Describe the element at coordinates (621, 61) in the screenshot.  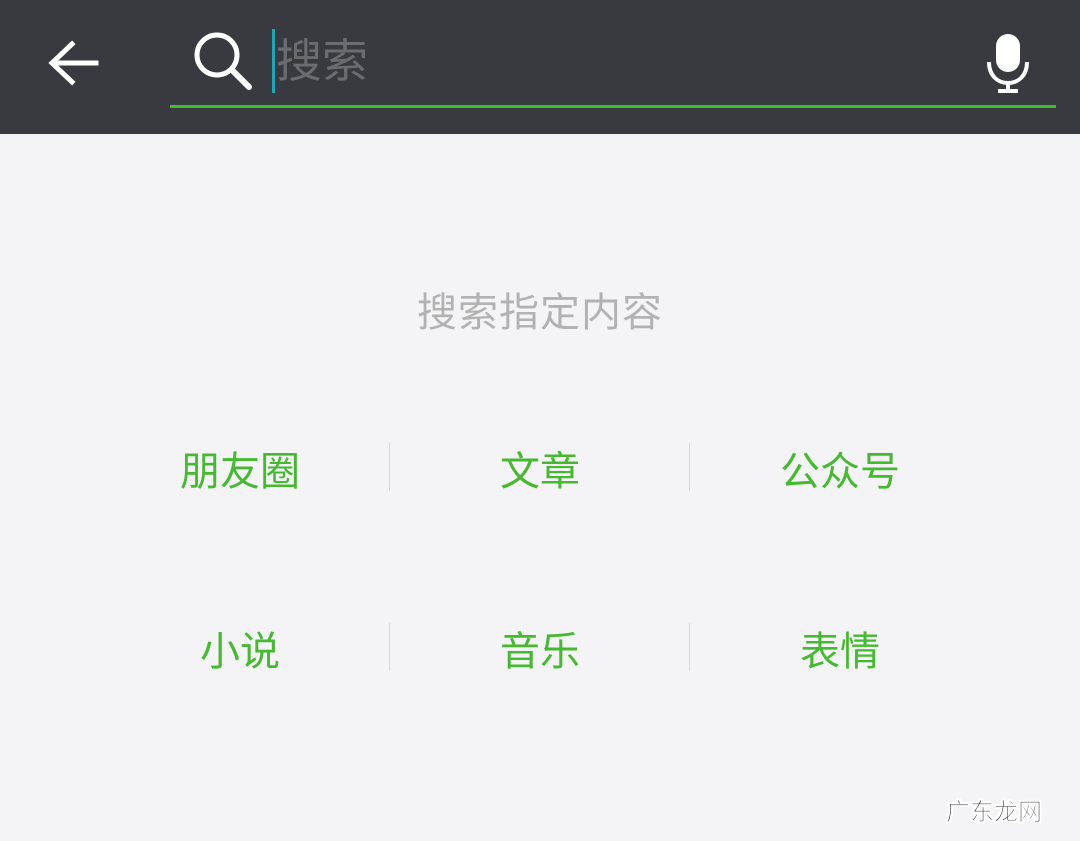
I see `search-input` at that location.